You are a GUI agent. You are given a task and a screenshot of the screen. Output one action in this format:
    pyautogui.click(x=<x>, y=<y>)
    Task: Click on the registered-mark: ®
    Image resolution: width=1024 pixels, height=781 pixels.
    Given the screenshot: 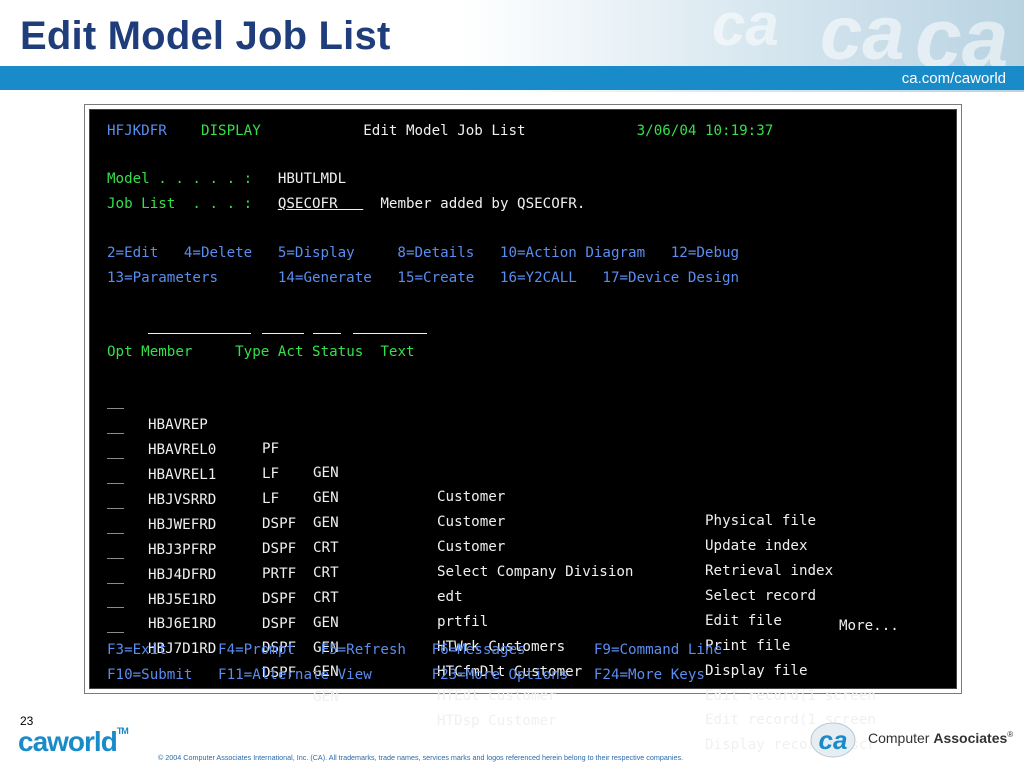 What is the action you would take?
    pyautogui.click(x=1010, y=734)
    